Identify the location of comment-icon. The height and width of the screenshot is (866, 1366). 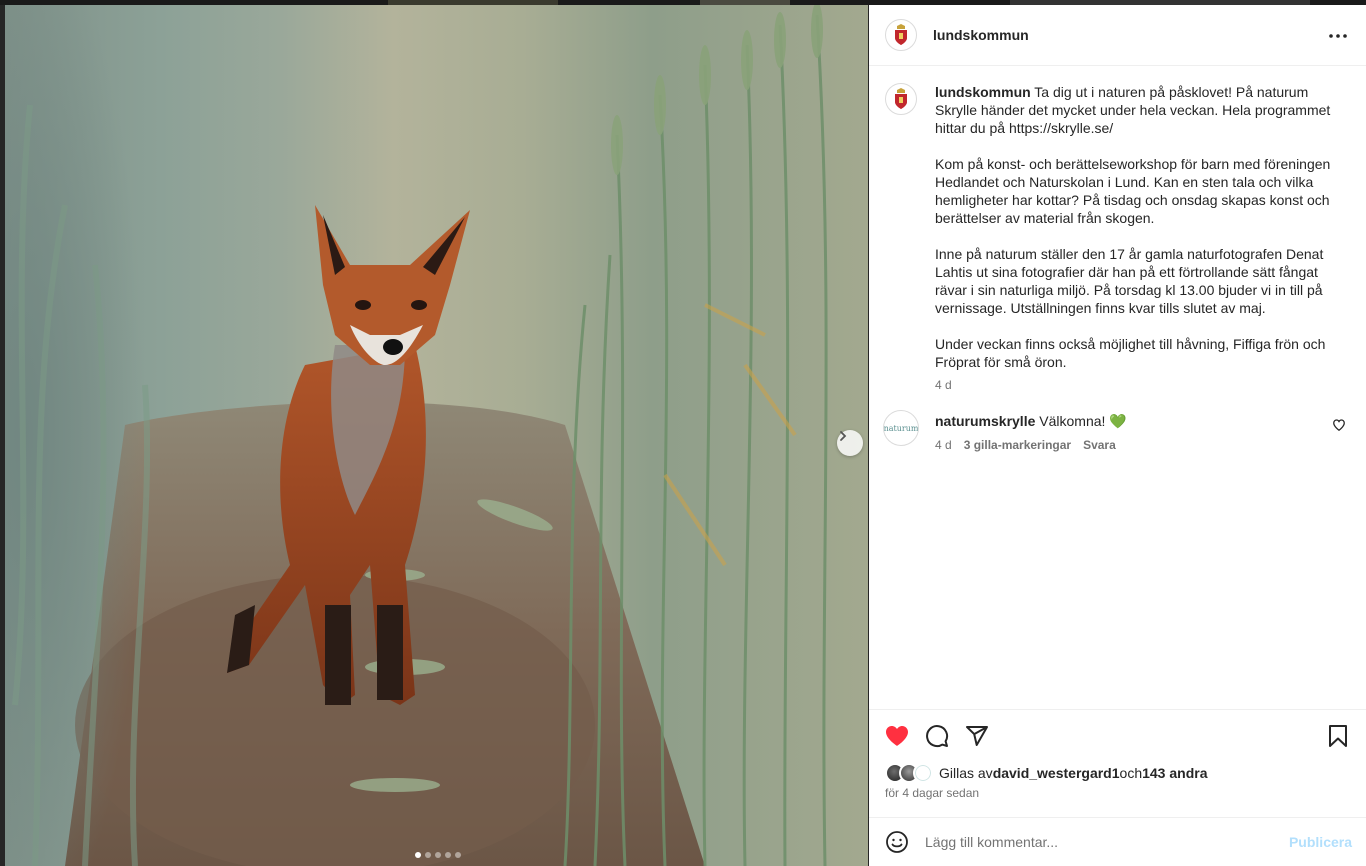
(937, 736).